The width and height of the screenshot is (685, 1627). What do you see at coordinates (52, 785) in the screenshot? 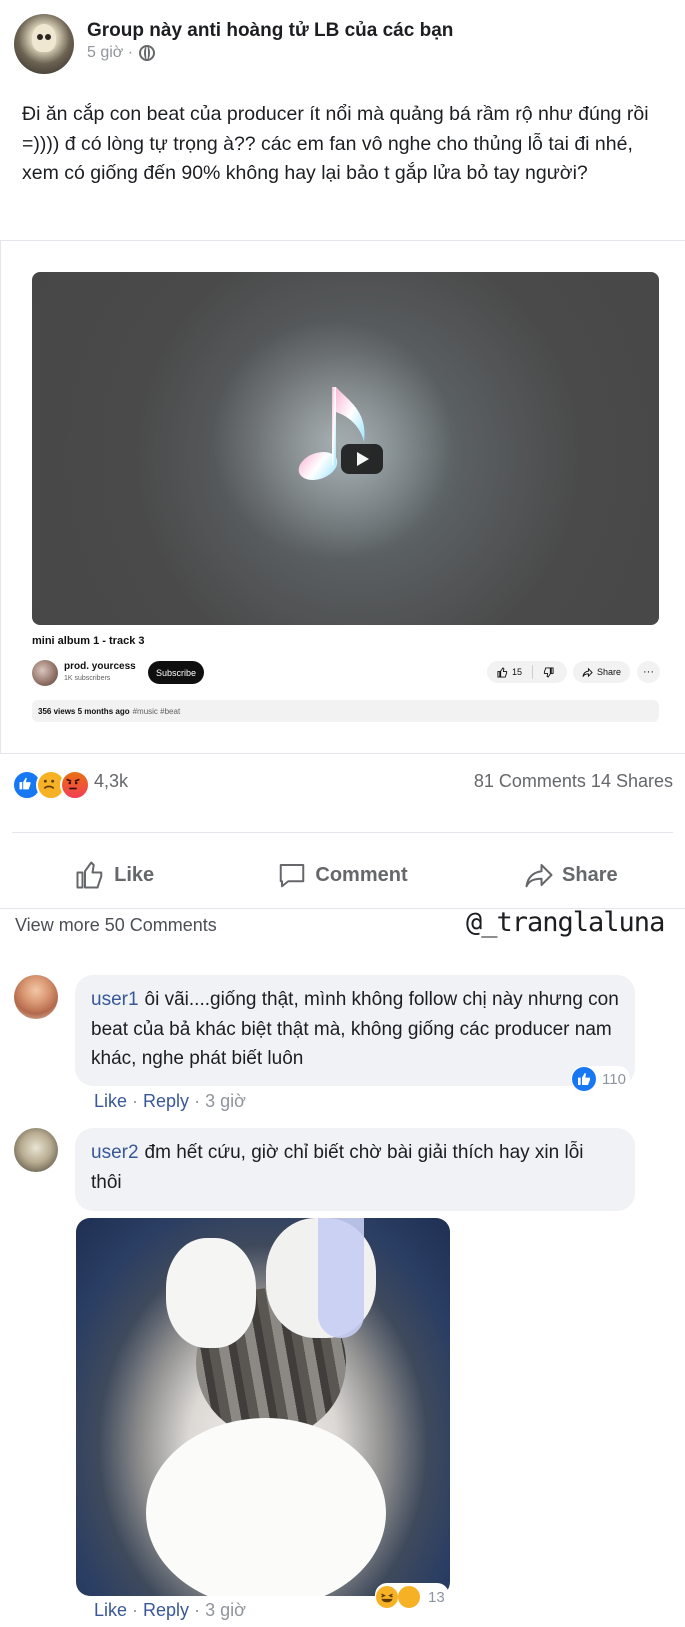
I see `reaction-icons` at bounding box center [52, 785].